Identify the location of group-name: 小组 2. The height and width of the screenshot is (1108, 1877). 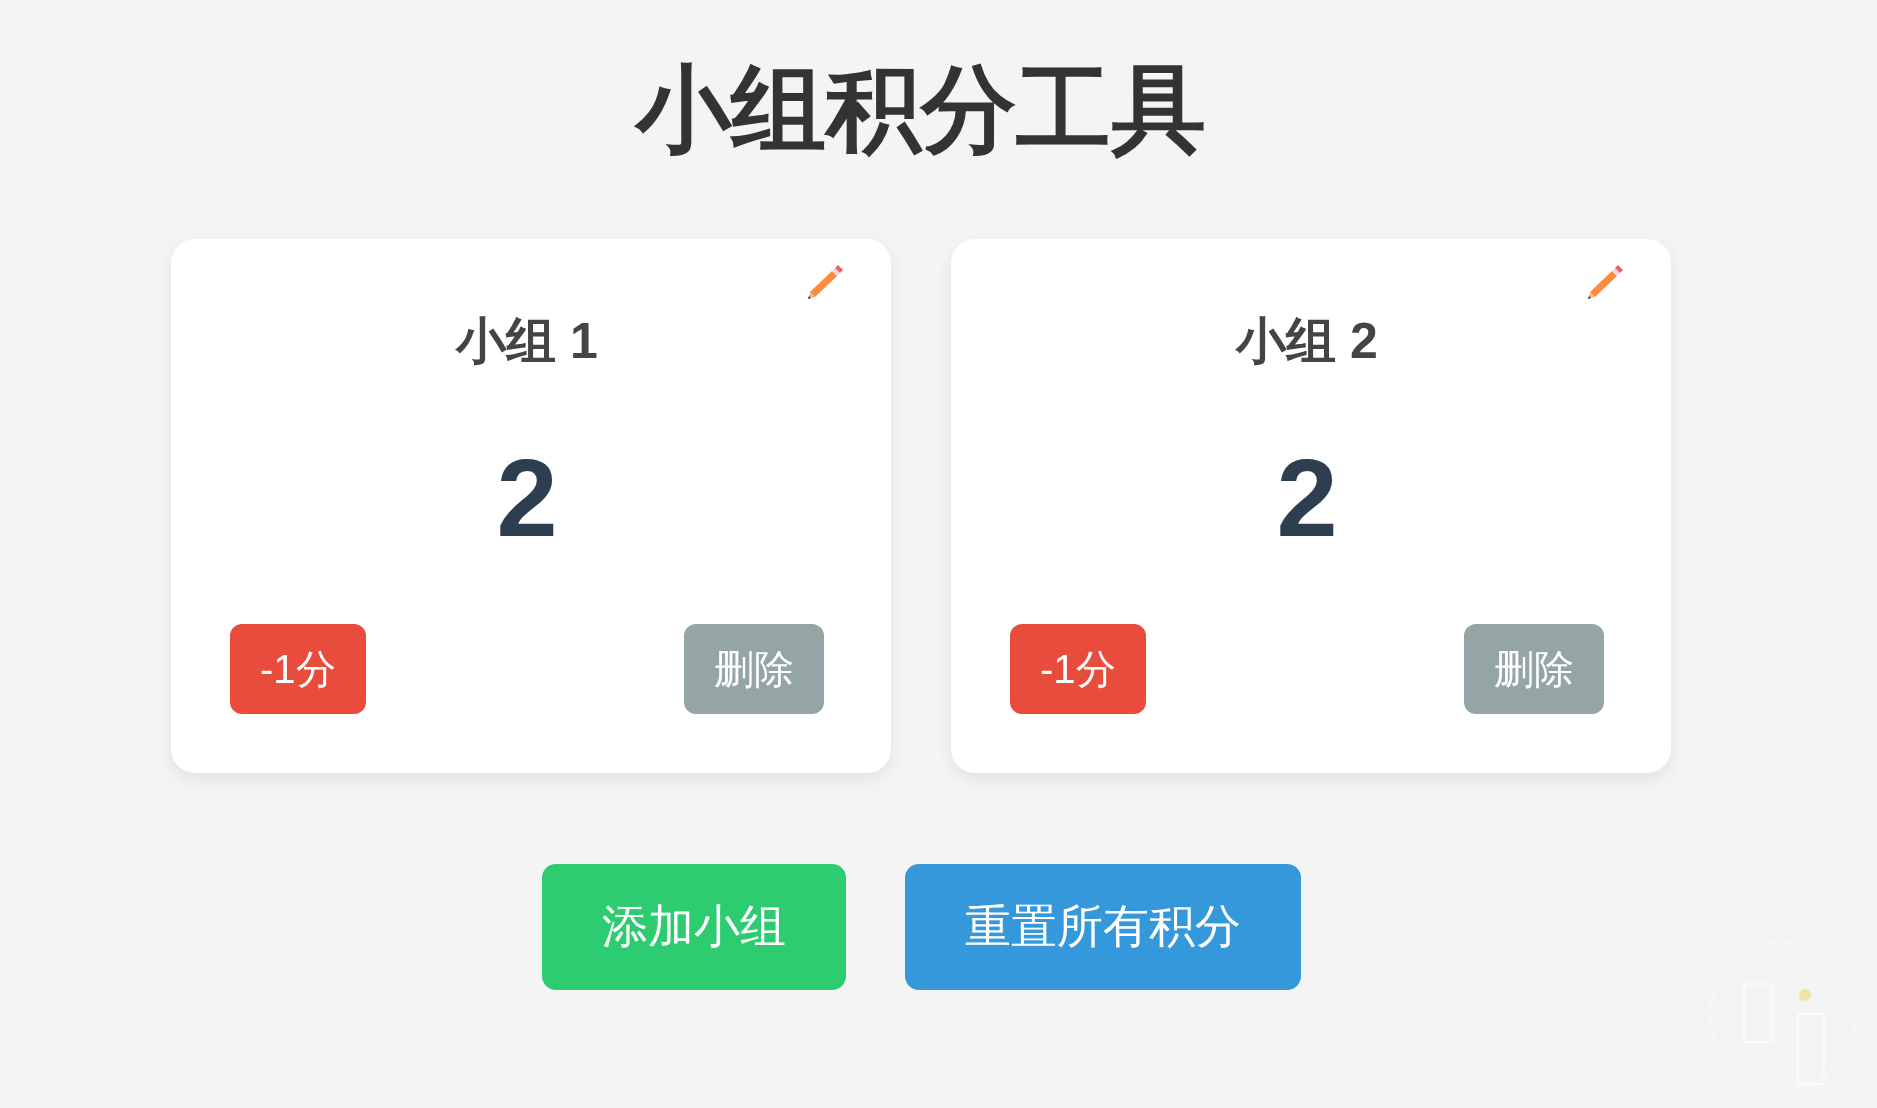
(1307, 341).